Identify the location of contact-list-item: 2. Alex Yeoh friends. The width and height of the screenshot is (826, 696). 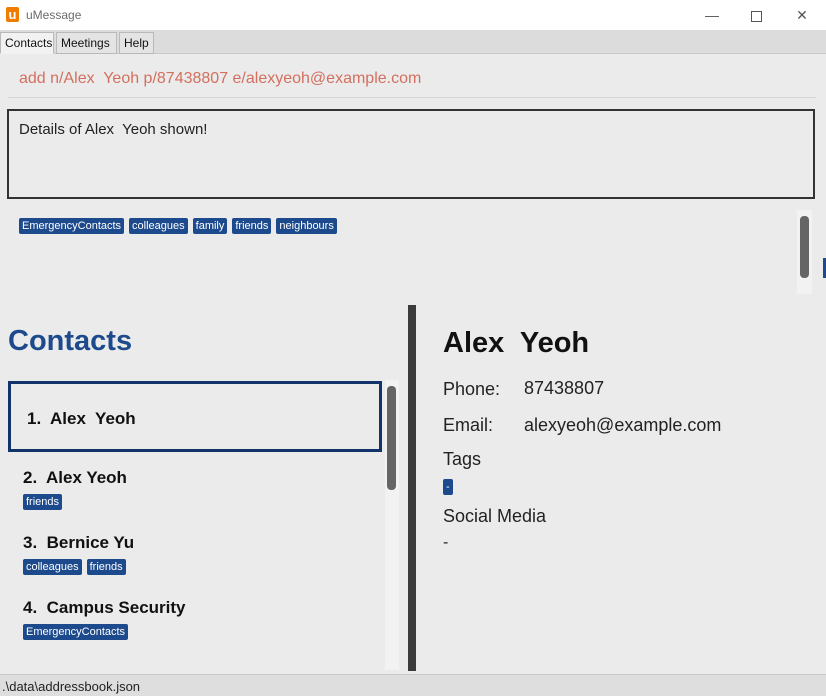
(195, 488).